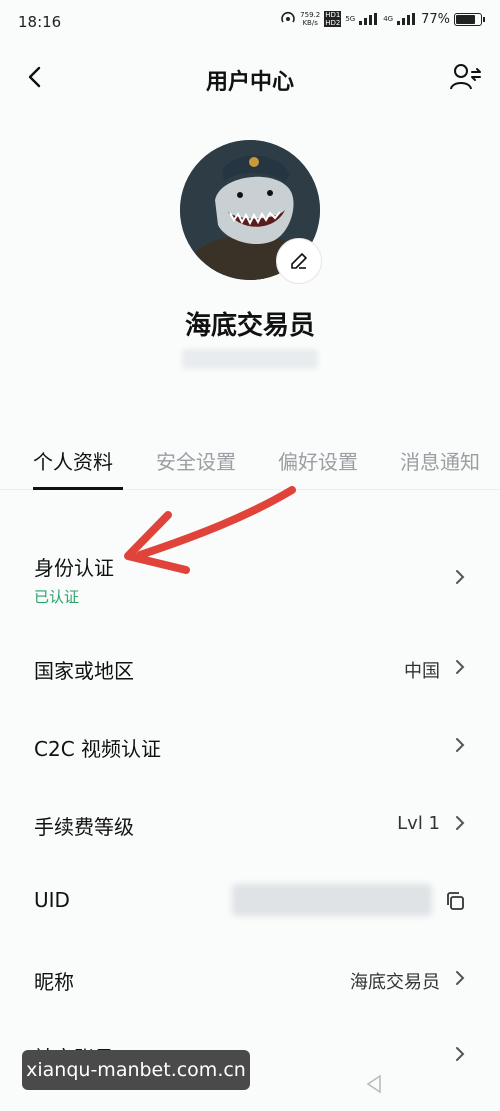 This screenshot has width=500, height=1111. I want to click on identity-status: 已认证, so click(57, 597).